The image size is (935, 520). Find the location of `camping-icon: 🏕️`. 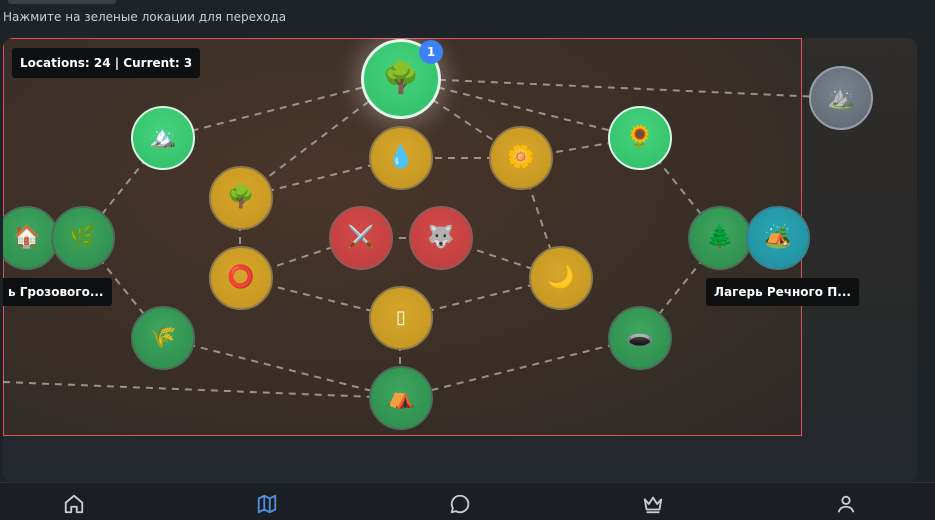

camping-icon: 🏕️ is located at coordinates (778, 237).